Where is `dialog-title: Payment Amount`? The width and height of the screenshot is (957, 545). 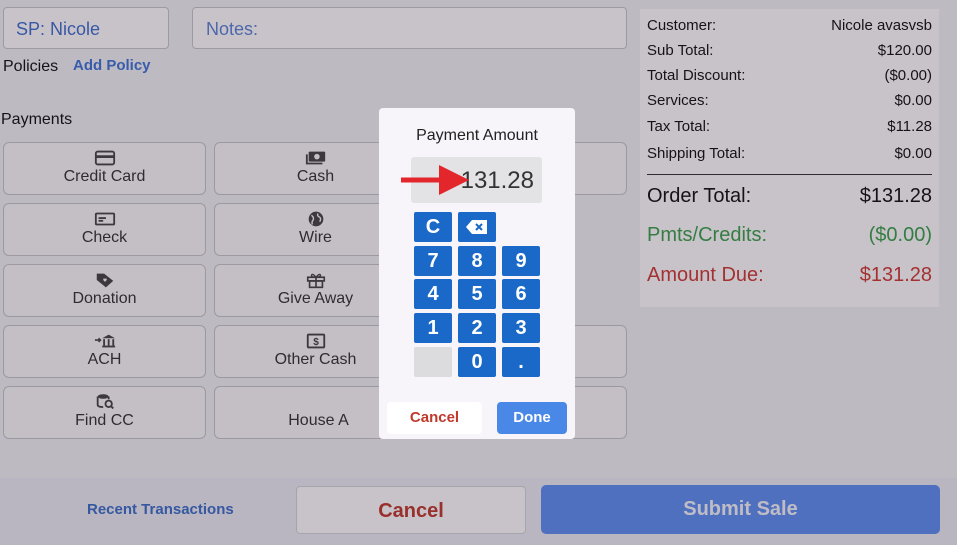 dialog-title: Payment Amount is located at coordinates (477, 135).